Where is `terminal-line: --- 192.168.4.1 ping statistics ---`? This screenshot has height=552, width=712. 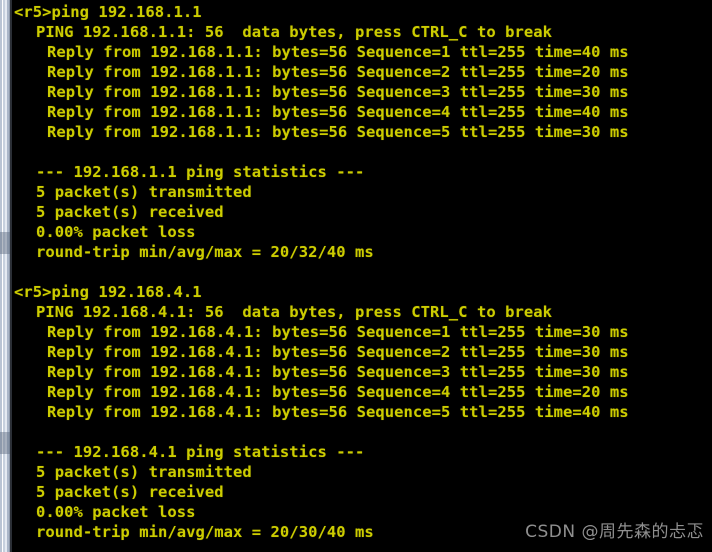 terminal-line: --- 192.168.4.1 ping statistics --- is located at coordinates (200, 452).